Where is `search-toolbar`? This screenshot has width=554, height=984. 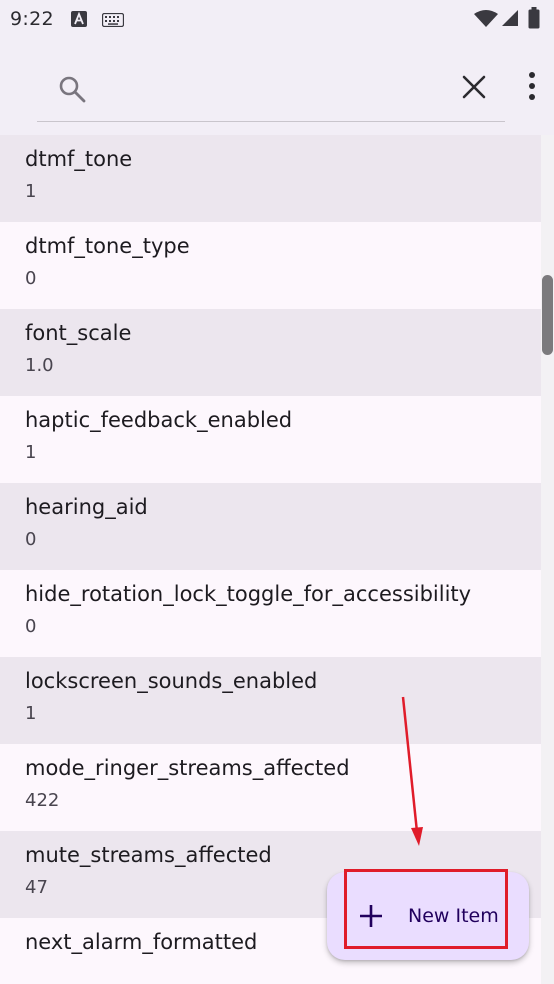 search-toolbar is located at coordinates (277, 87).